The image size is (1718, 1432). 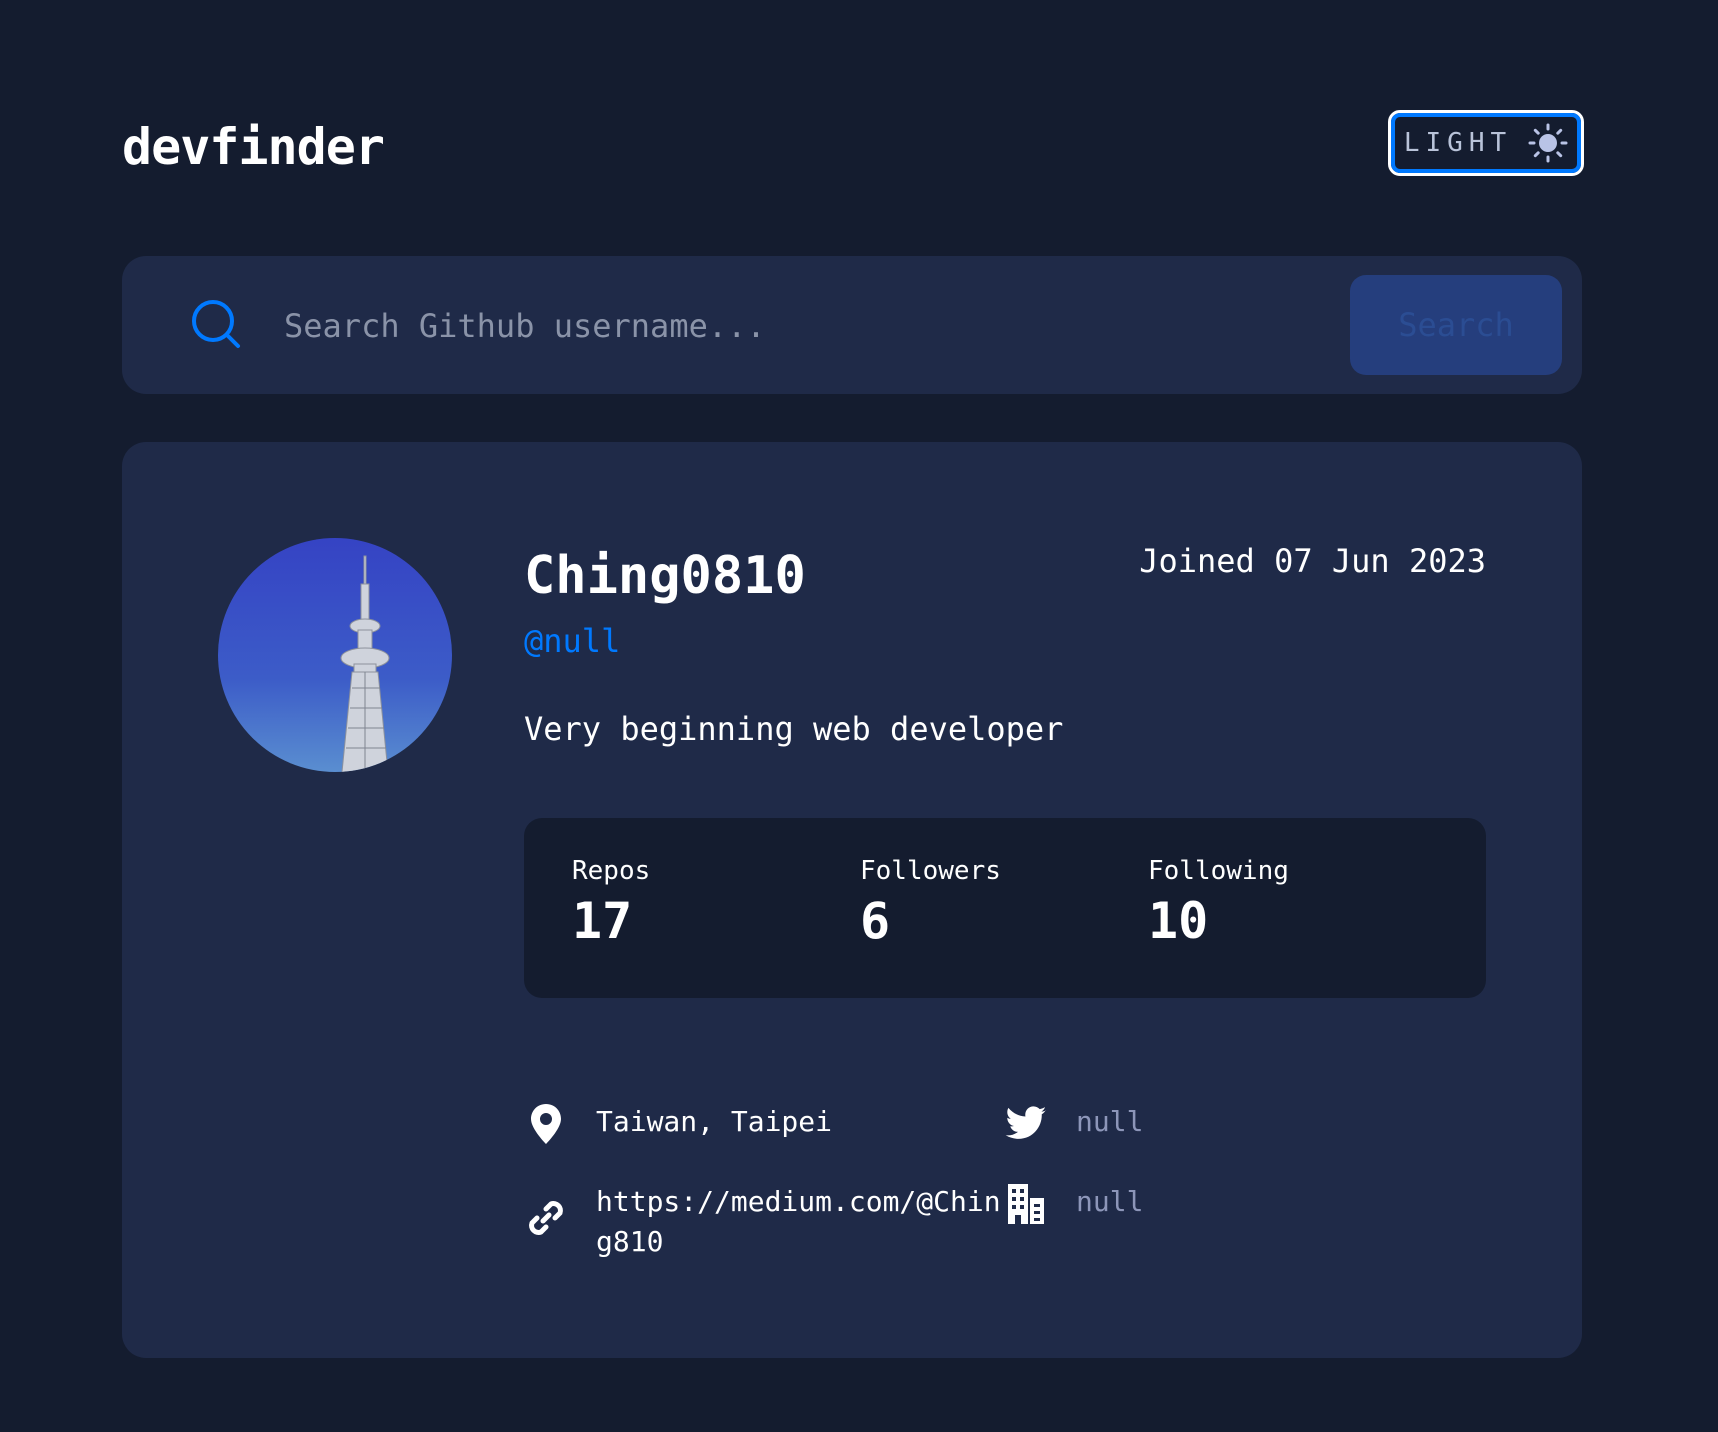 I want to click on stat-value: 6, so click(x=875, y=921).